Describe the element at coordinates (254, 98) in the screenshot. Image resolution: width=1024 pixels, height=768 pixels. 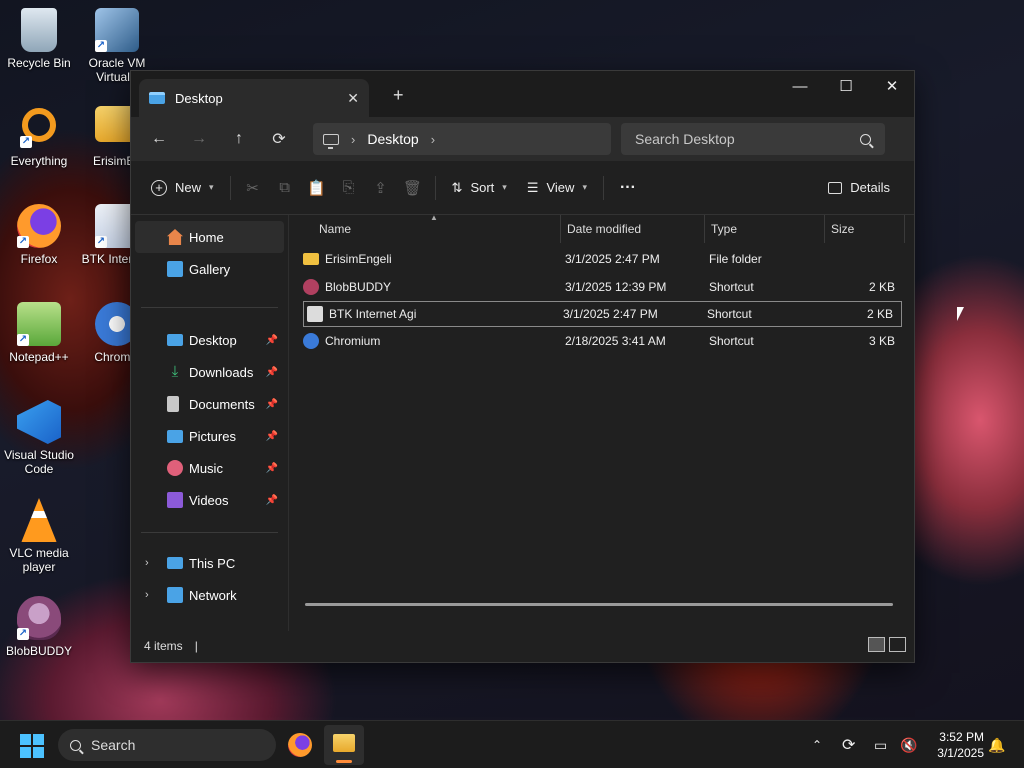
I see `tab-desktop: Desktop ✕` at that location.